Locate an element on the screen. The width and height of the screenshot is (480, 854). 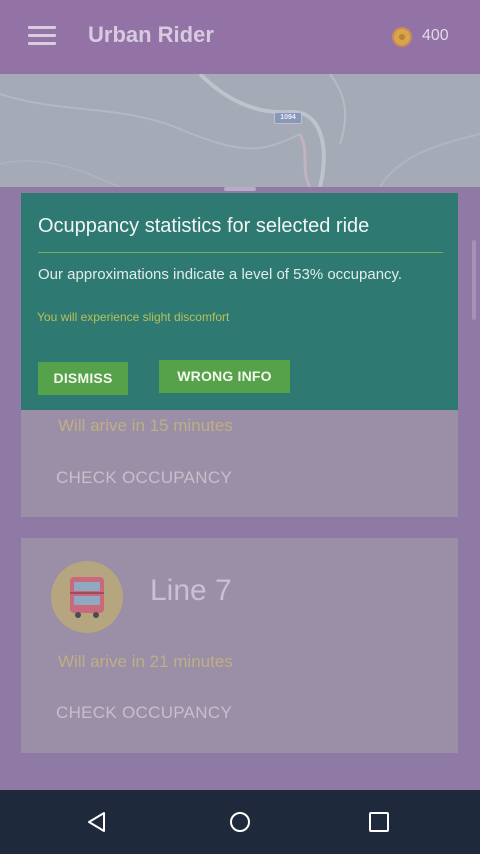
road-number-badge: 1094 is located at coordinates (288, 118).